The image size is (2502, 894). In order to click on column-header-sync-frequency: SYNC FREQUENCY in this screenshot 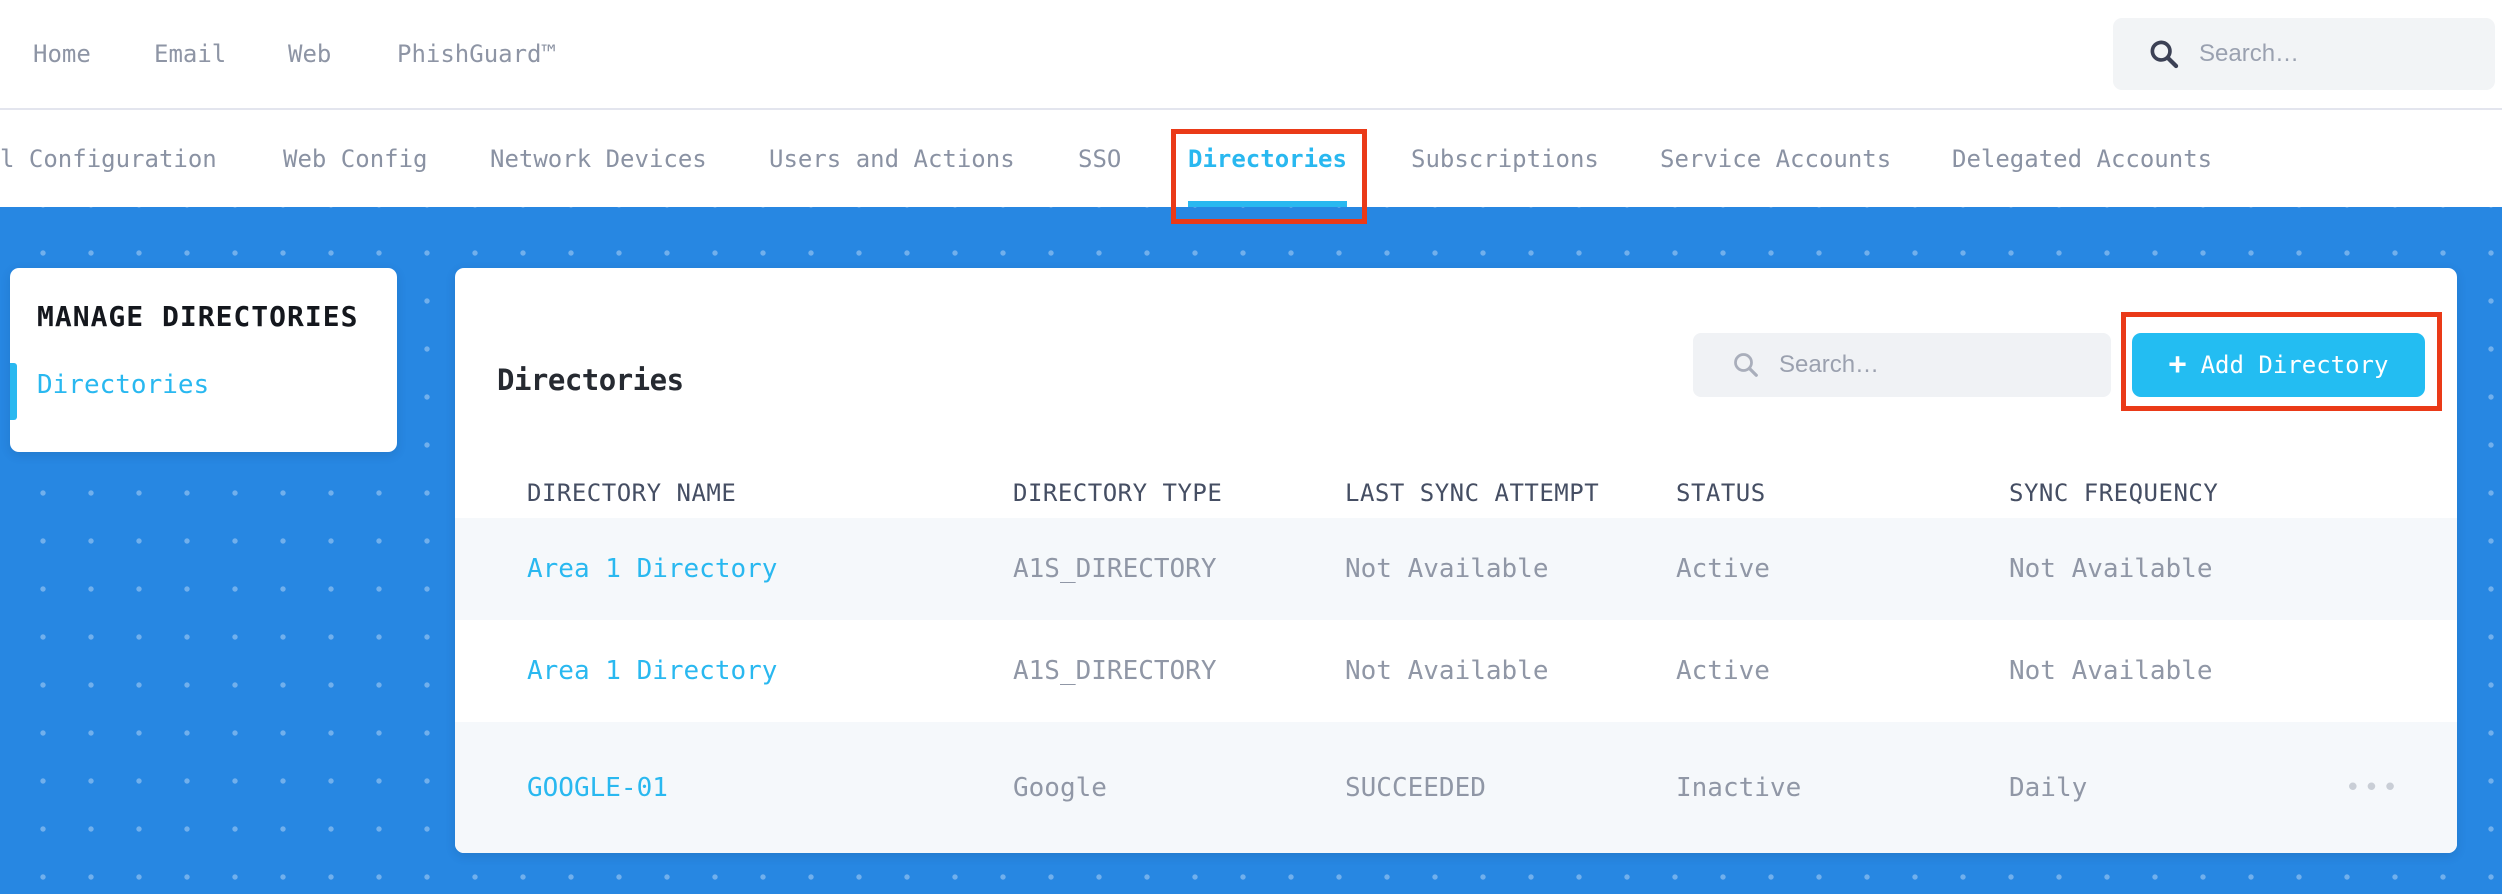, I will do `click(2114, 493)`.